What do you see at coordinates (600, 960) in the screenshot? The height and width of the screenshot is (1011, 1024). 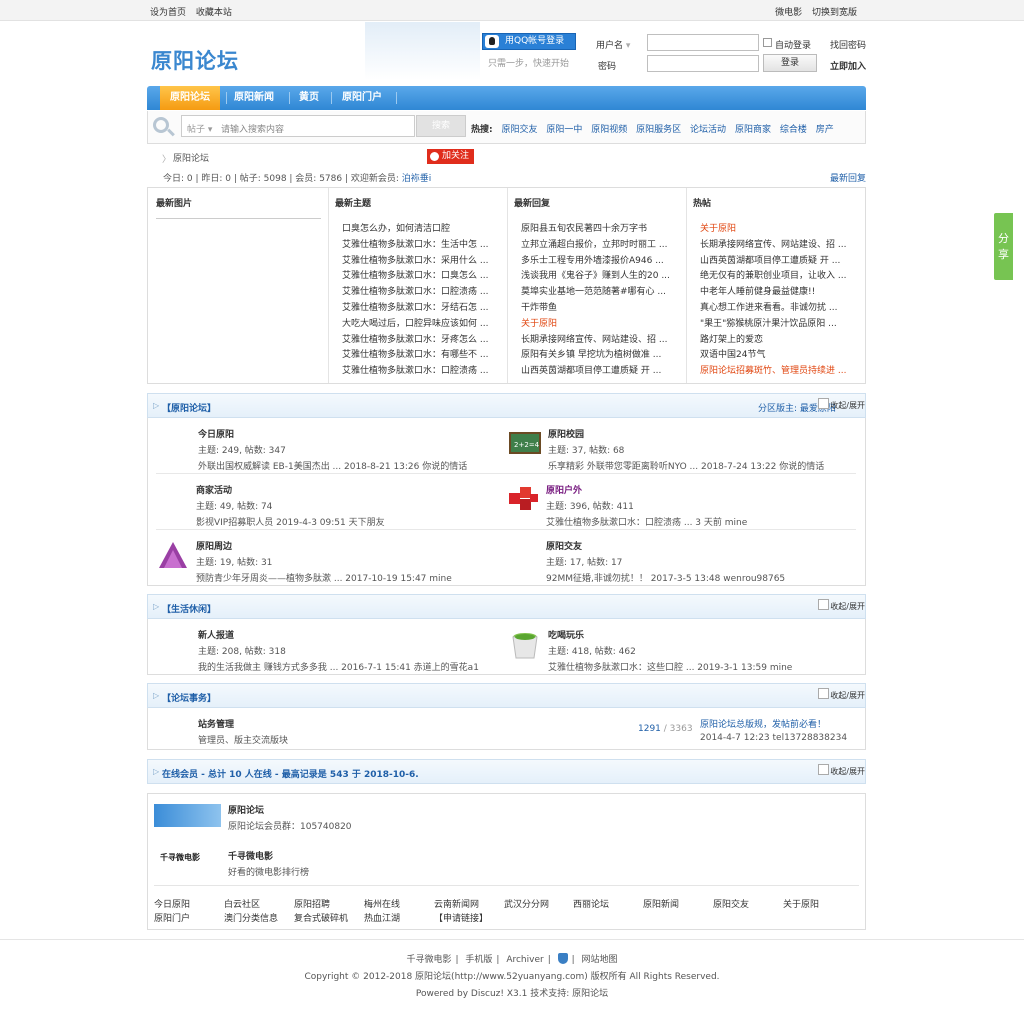 I see `footer-link: 网站地图` at bounding box center [600, 960].